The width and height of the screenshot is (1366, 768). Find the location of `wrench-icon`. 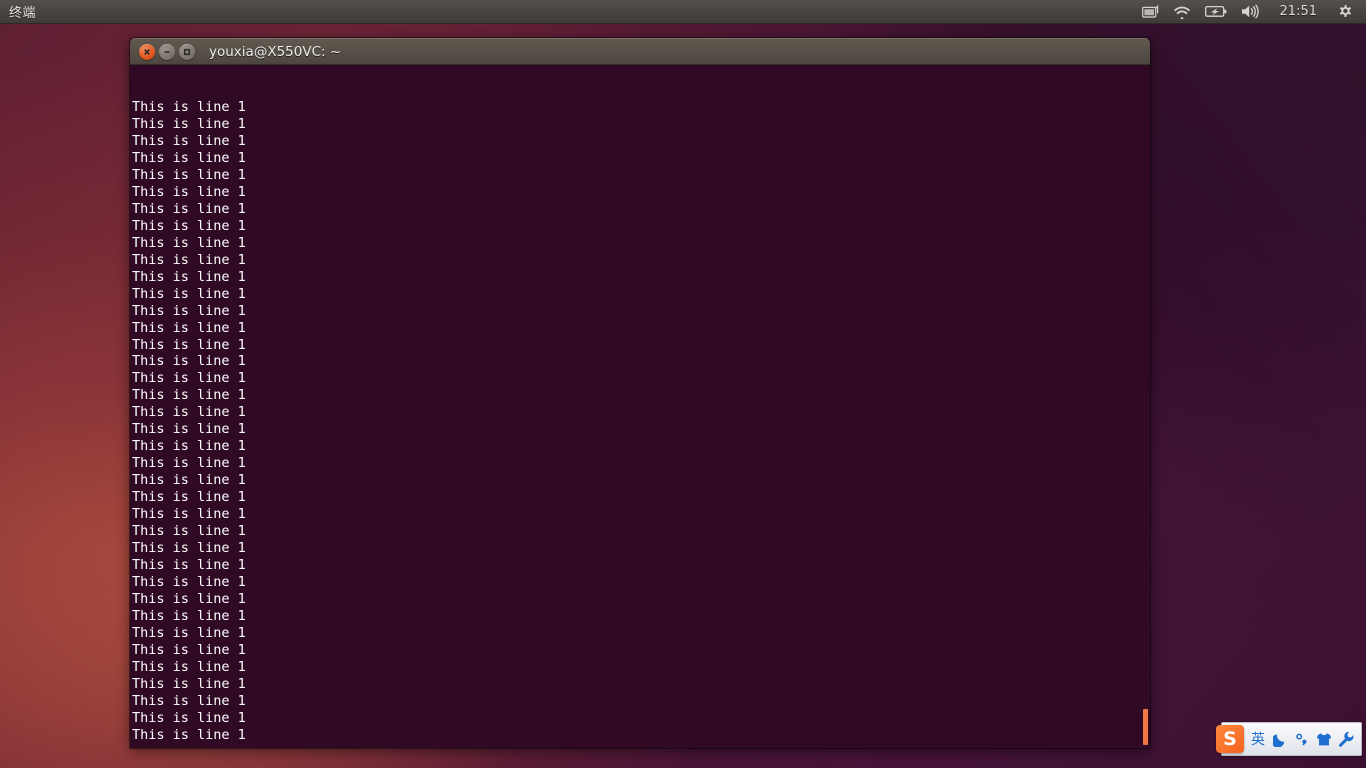

wrench-icon is located at coordinates (1346, 739).